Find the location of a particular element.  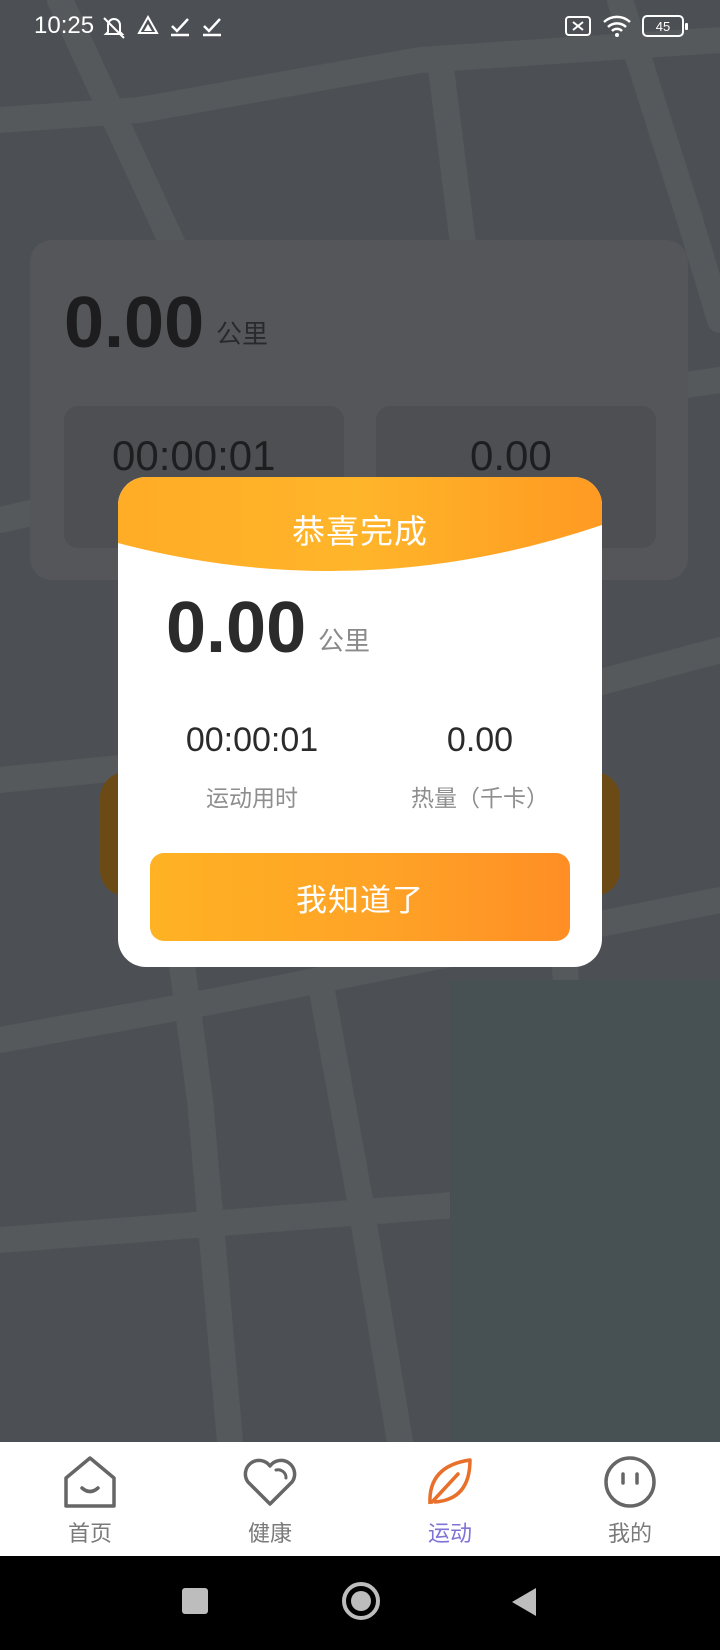

dialog-title: 恭喜完成 is located at coordinates (360, 531).